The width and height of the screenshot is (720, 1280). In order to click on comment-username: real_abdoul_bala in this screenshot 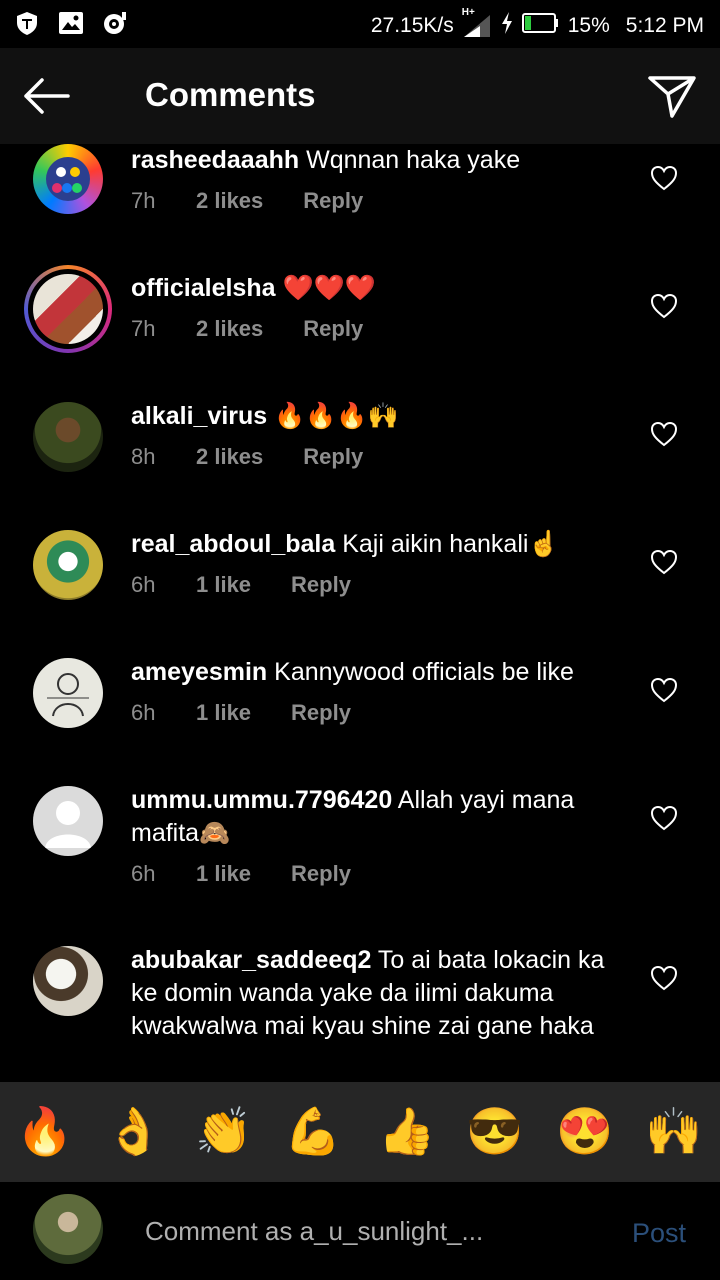, I will do `click(233, 544)`.